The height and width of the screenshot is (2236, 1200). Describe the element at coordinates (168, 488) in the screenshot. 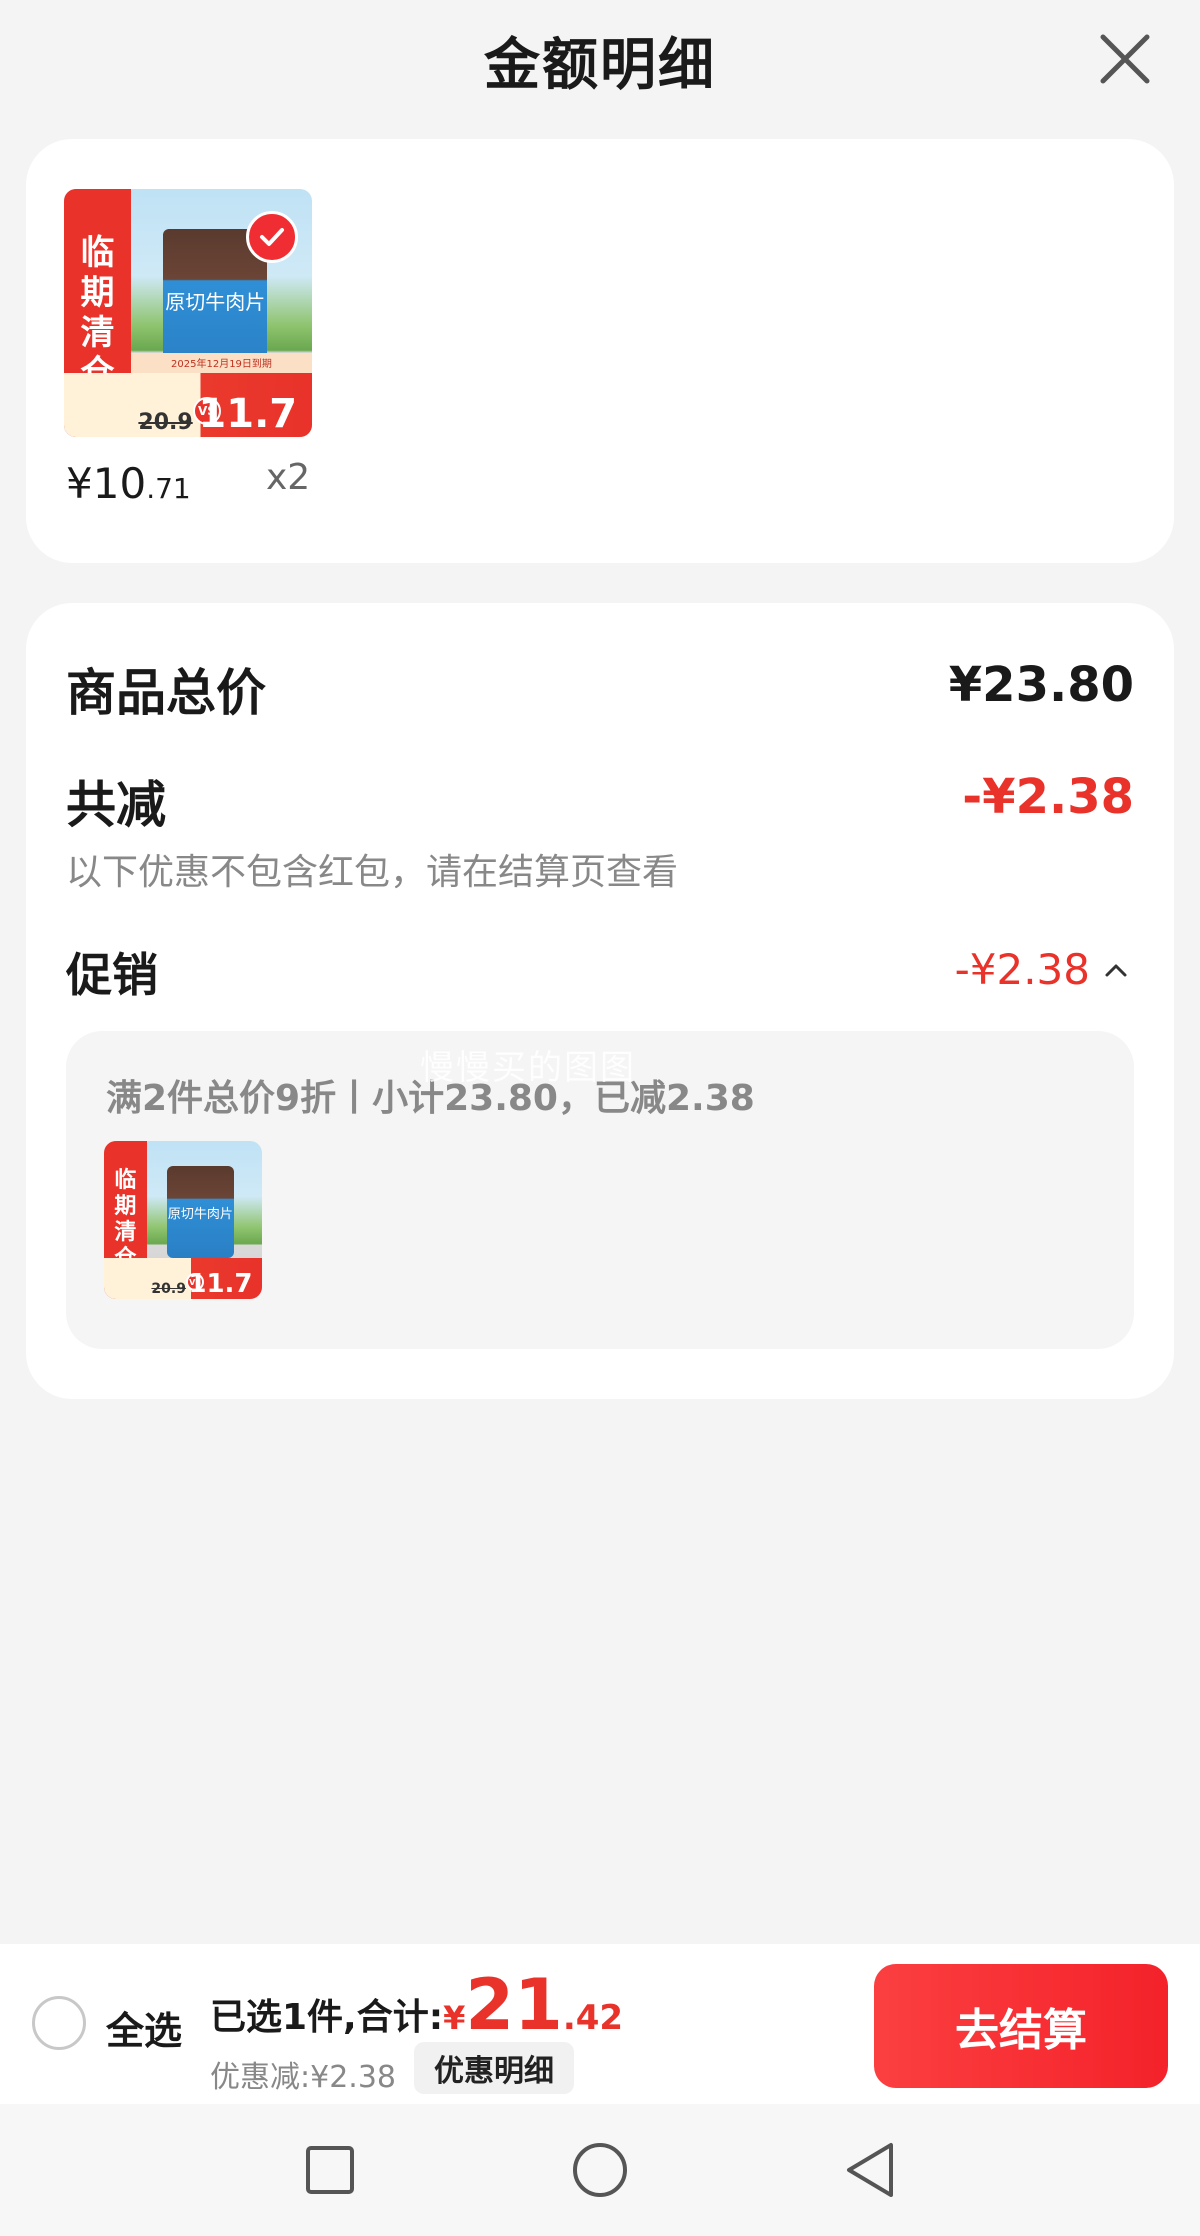

I see `price-decimal: .71` at that location.